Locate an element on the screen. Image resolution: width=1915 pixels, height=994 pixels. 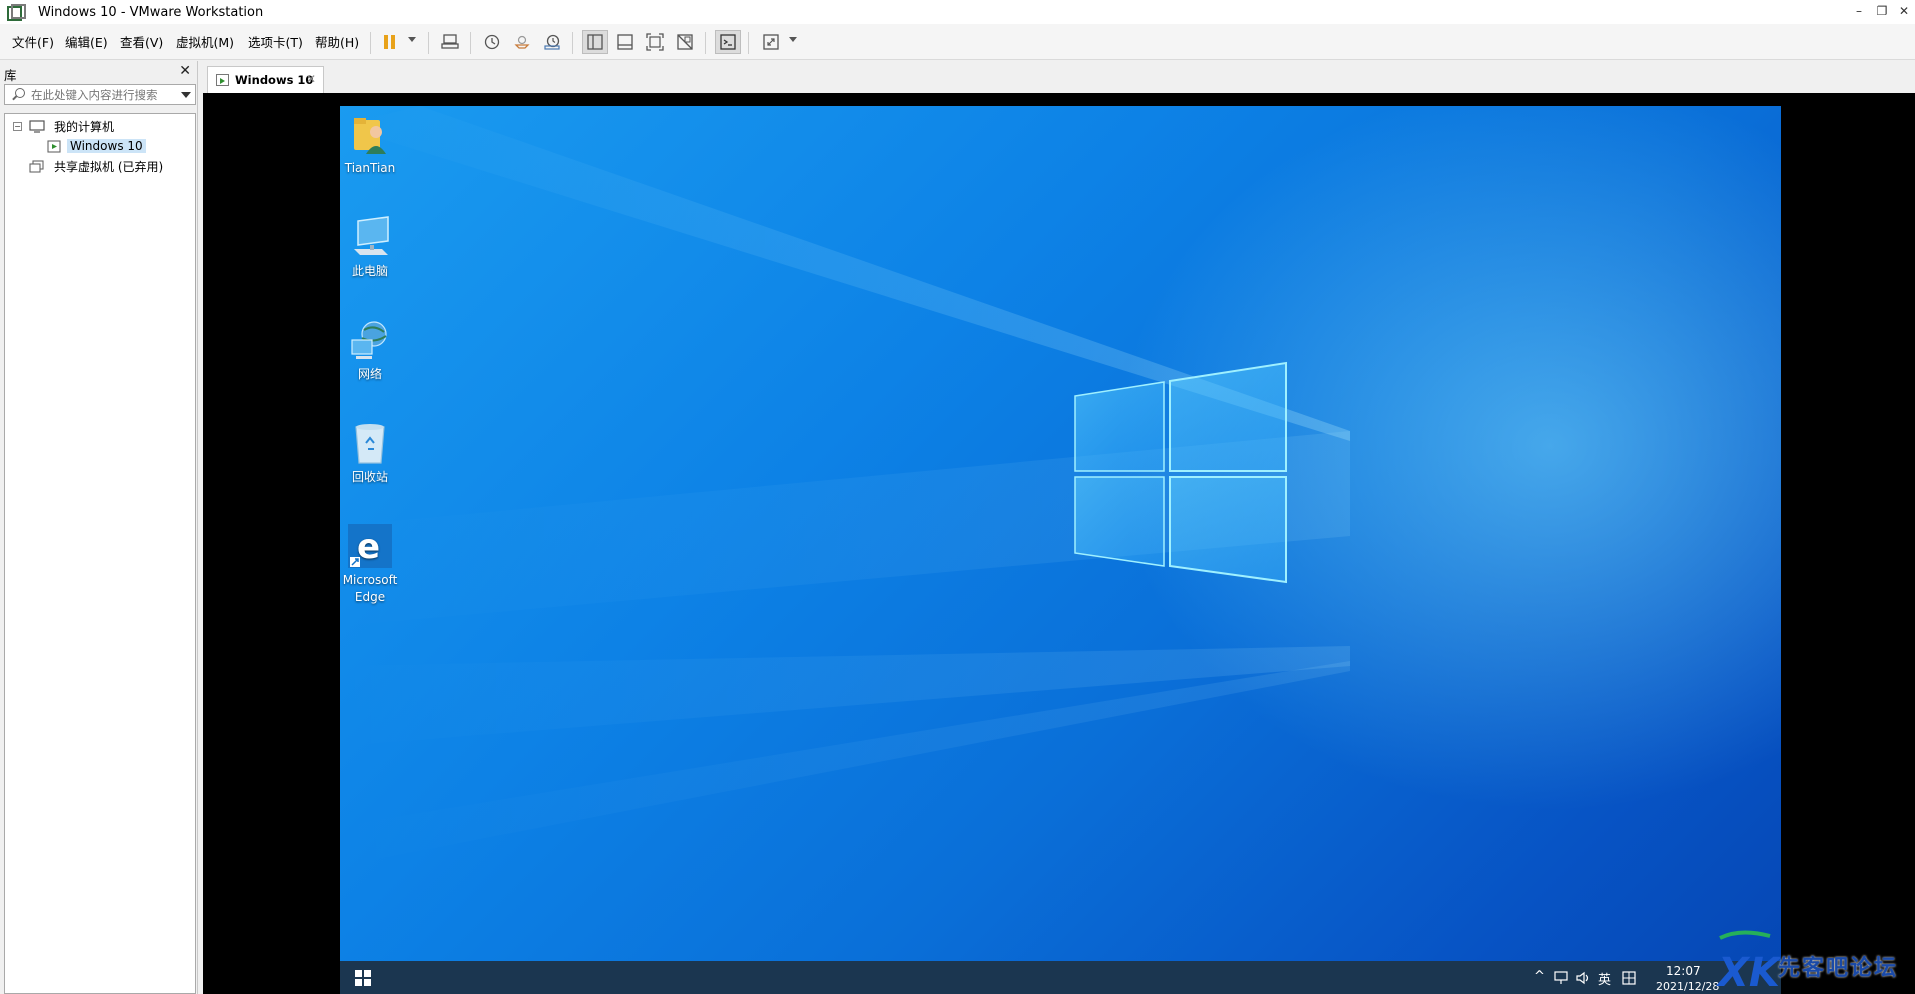
snapshot-icon is located at coordinates (492, 42).